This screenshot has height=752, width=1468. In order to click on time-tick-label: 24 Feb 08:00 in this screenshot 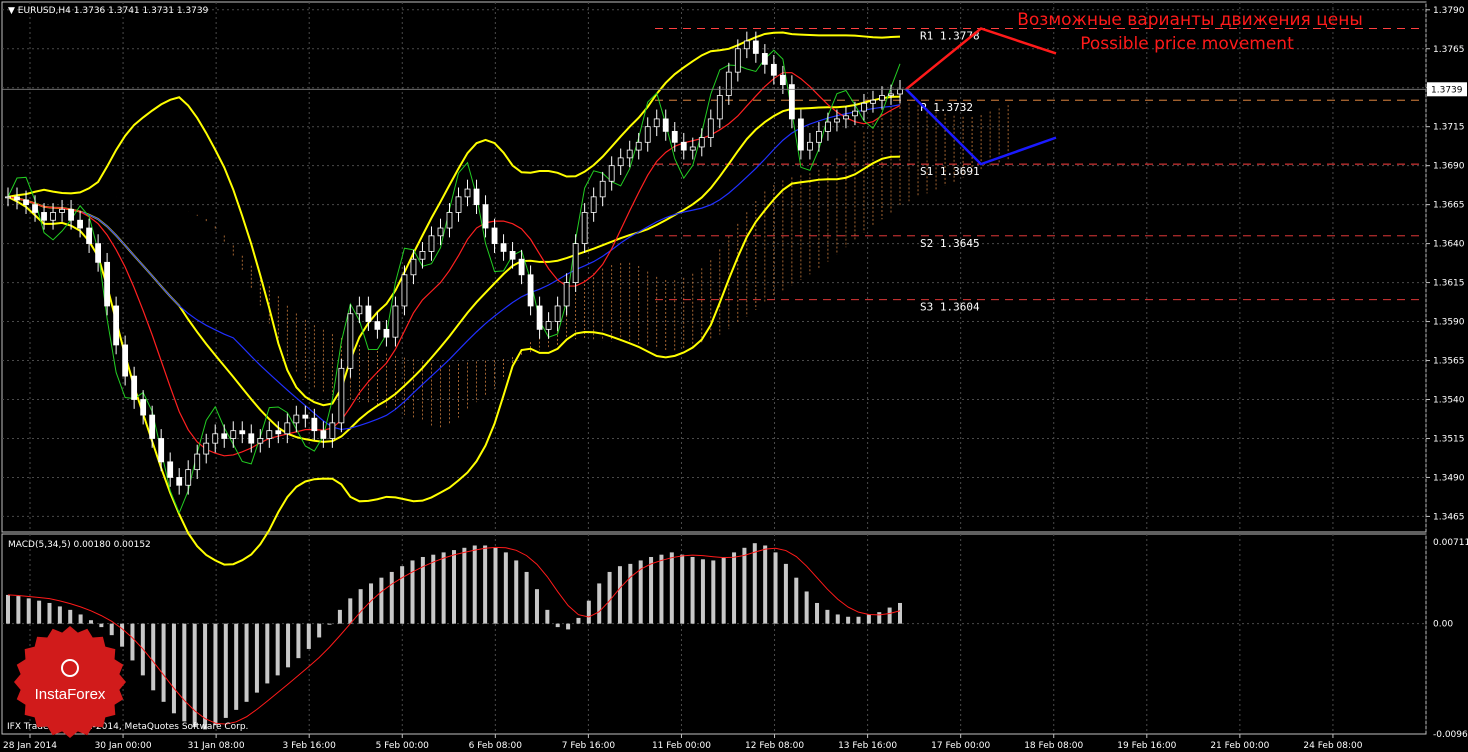, I will do `click(1332, 746)`.